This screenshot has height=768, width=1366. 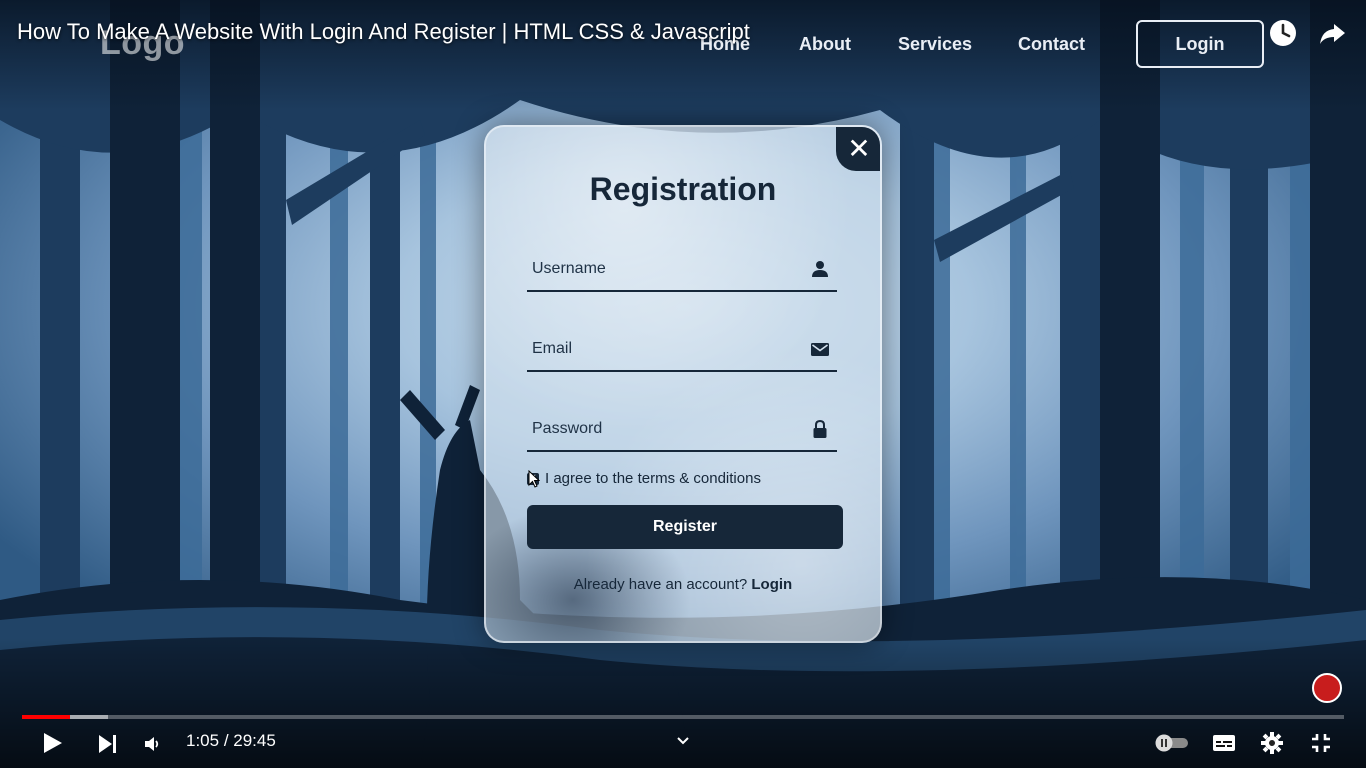 What do you see at coordinates (662, 349) in the screenshot?
I see `email-input` at bounding box center [662, 349].